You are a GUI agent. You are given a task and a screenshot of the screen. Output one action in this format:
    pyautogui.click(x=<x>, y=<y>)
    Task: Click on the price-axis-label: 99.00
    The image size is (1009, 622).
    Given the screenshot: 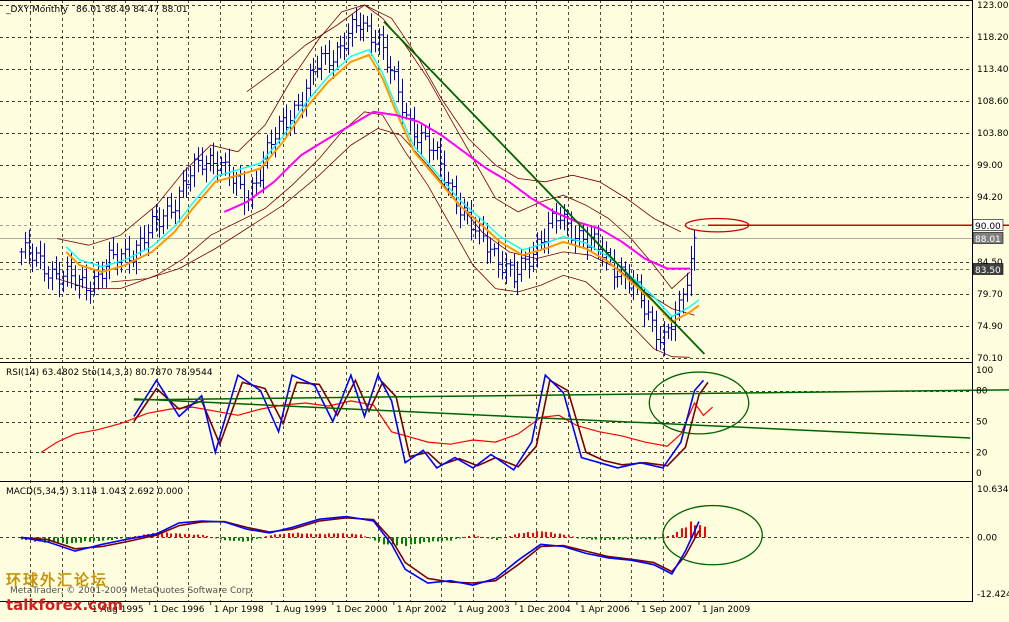 What is the action you would take?
    pyautogui.click(x=990, y=166)
    